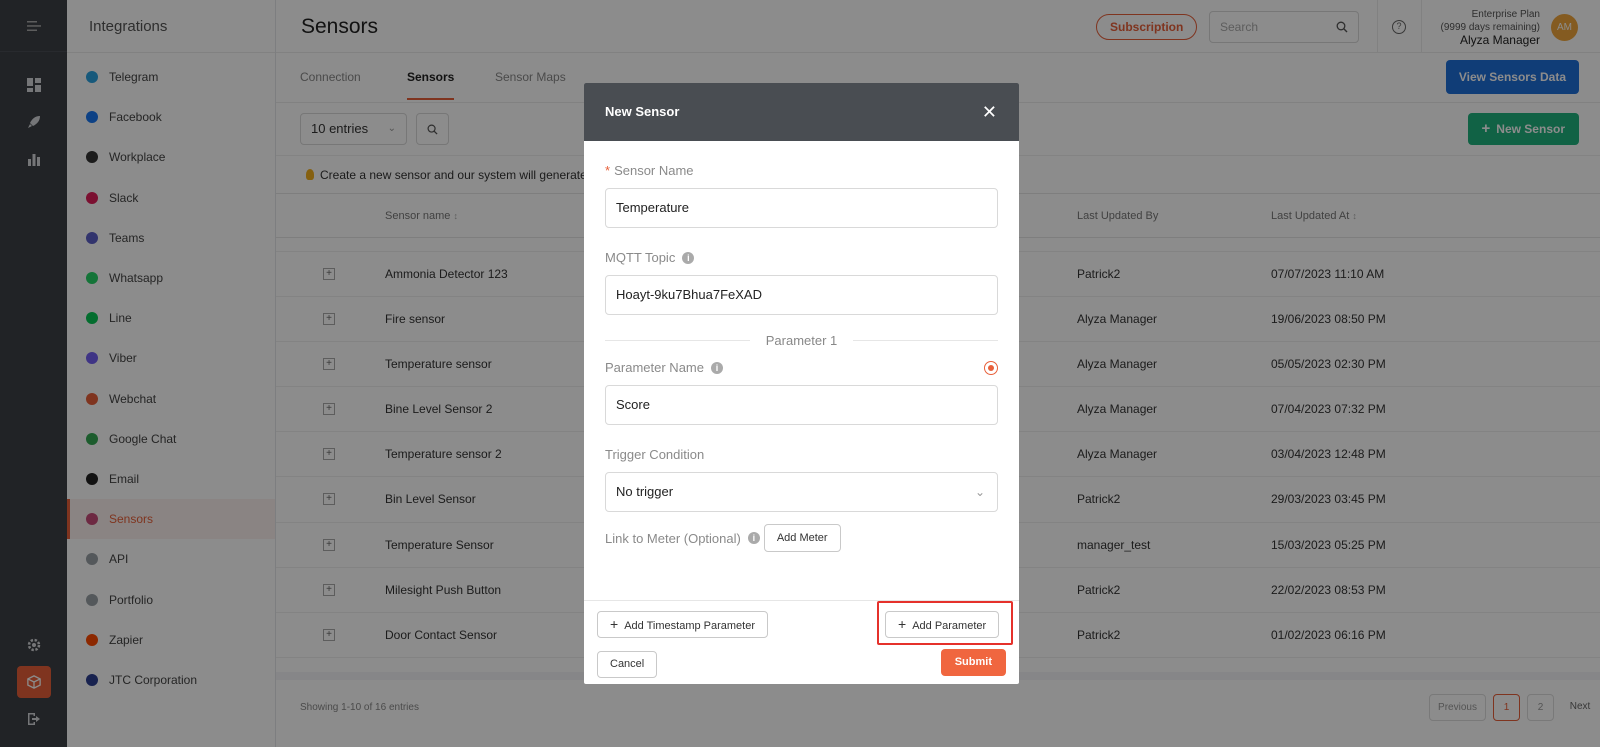  I want to click on add-meter-button: Add Meter, so click(802, 538).